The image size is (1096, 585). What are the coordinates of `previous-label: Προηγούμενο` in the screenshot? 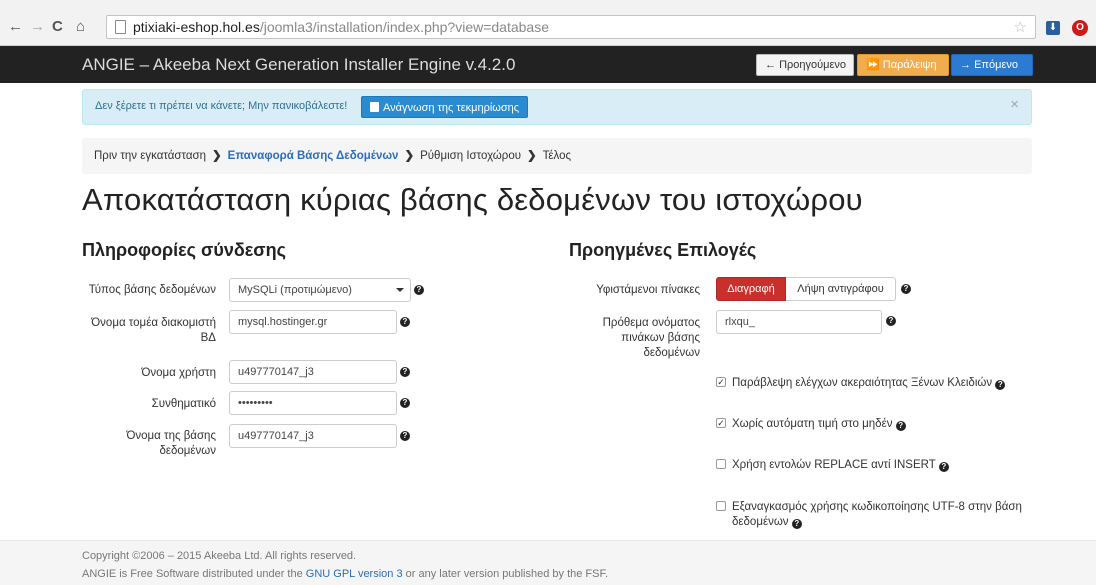 It's located at (812, 65).